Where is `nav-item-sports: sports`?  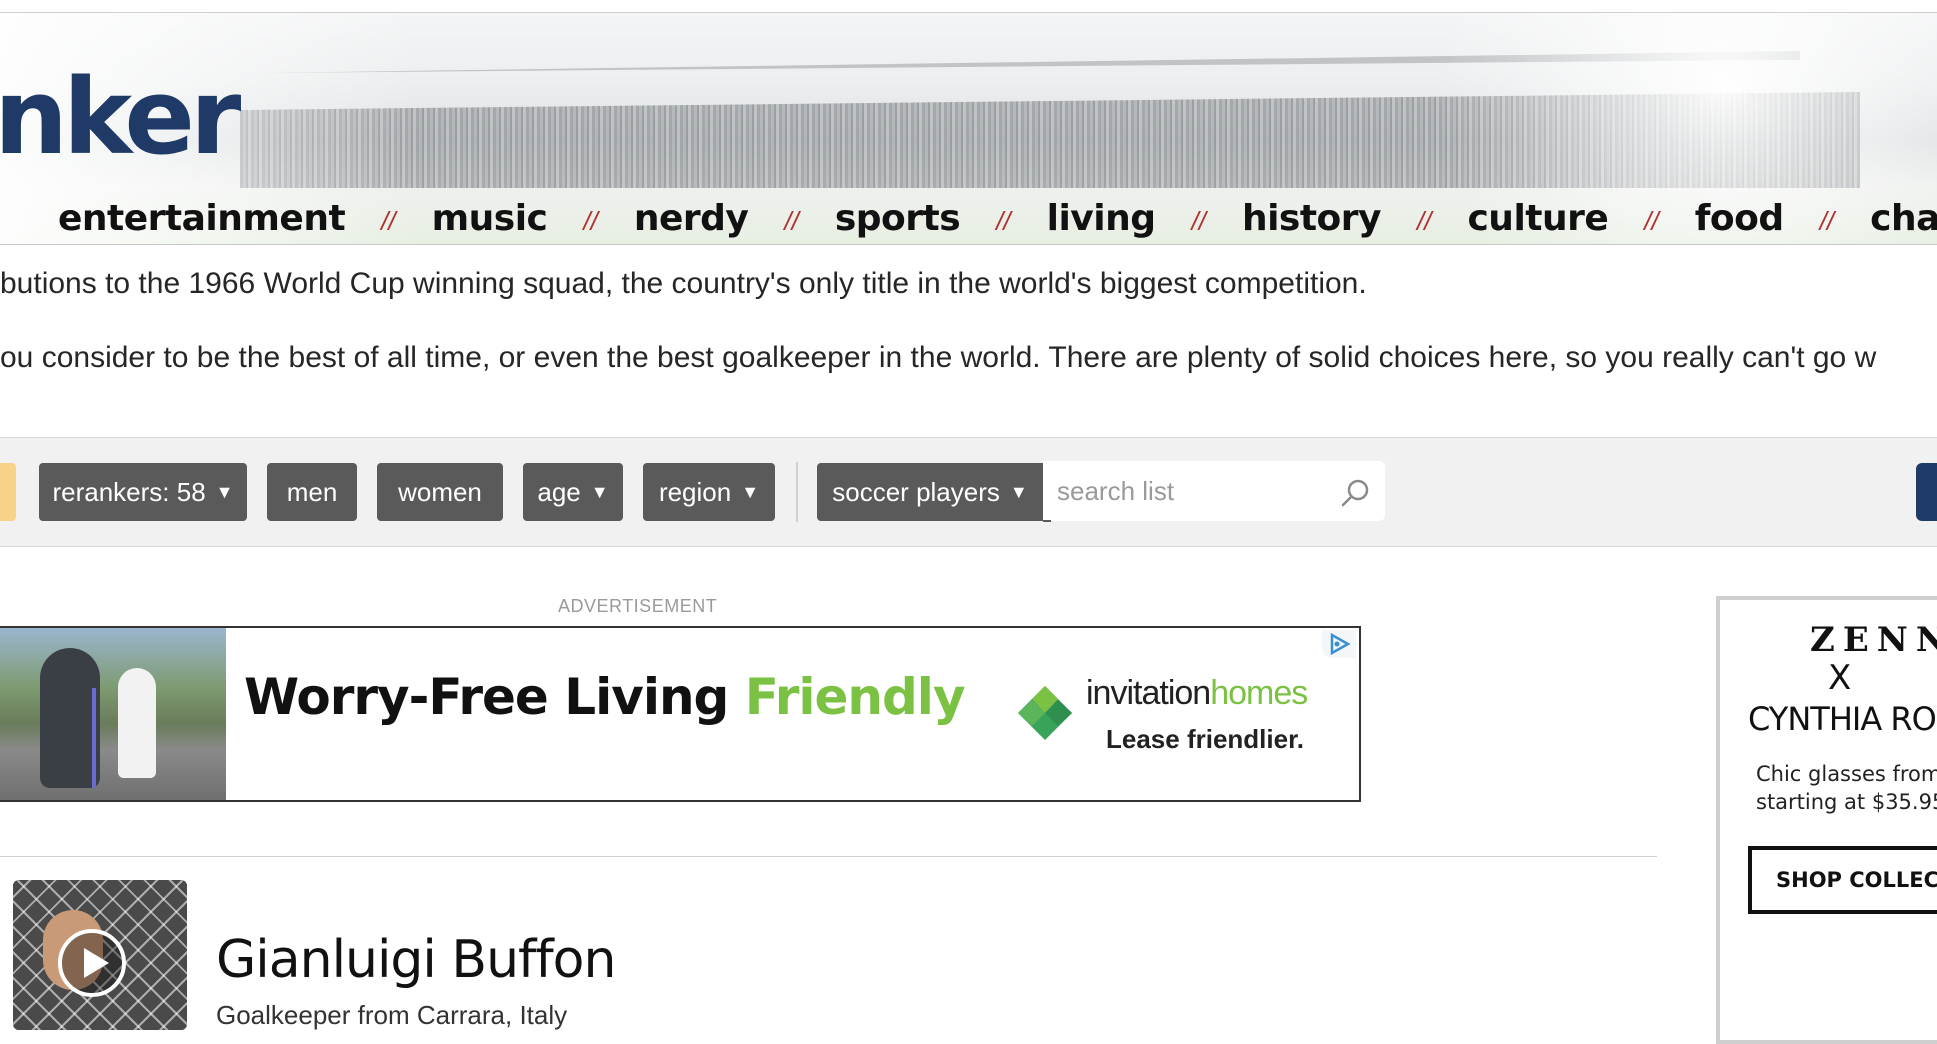 nav-item-sports: sports is located at coordinates (898, 218).